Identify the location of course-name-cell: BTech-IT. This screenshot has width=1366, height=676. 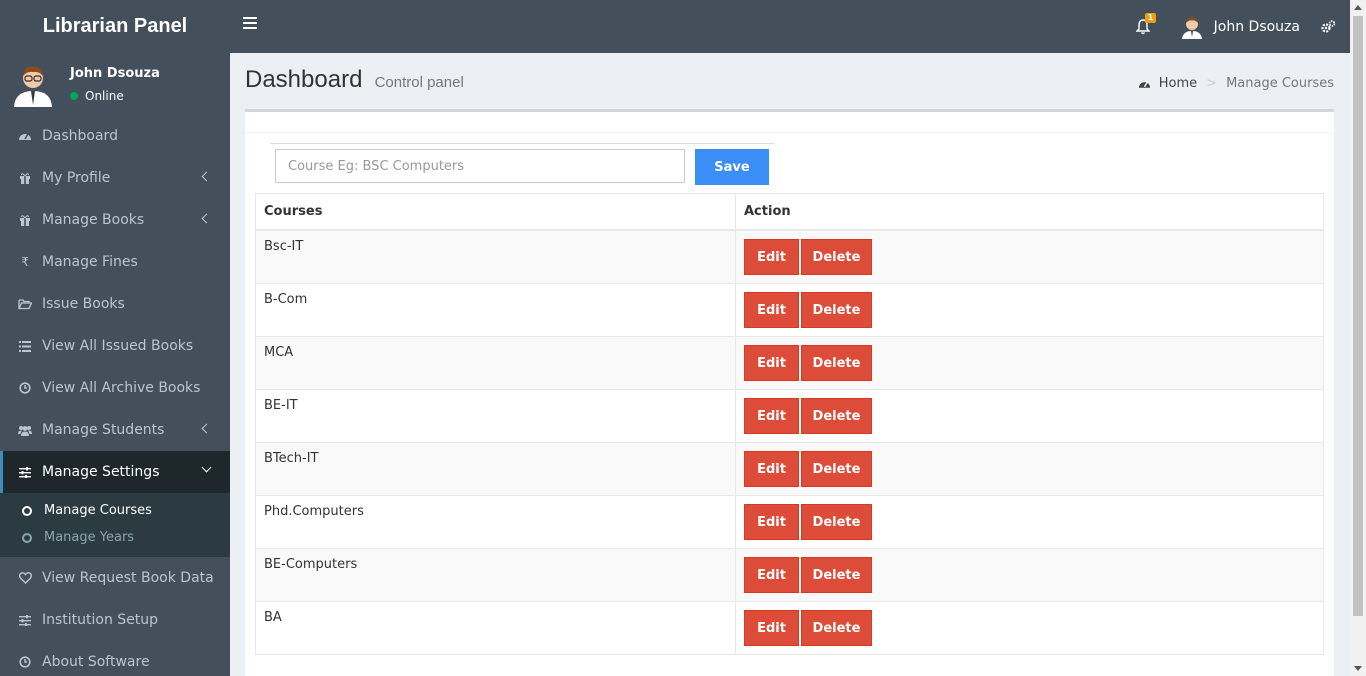
(495, 469).